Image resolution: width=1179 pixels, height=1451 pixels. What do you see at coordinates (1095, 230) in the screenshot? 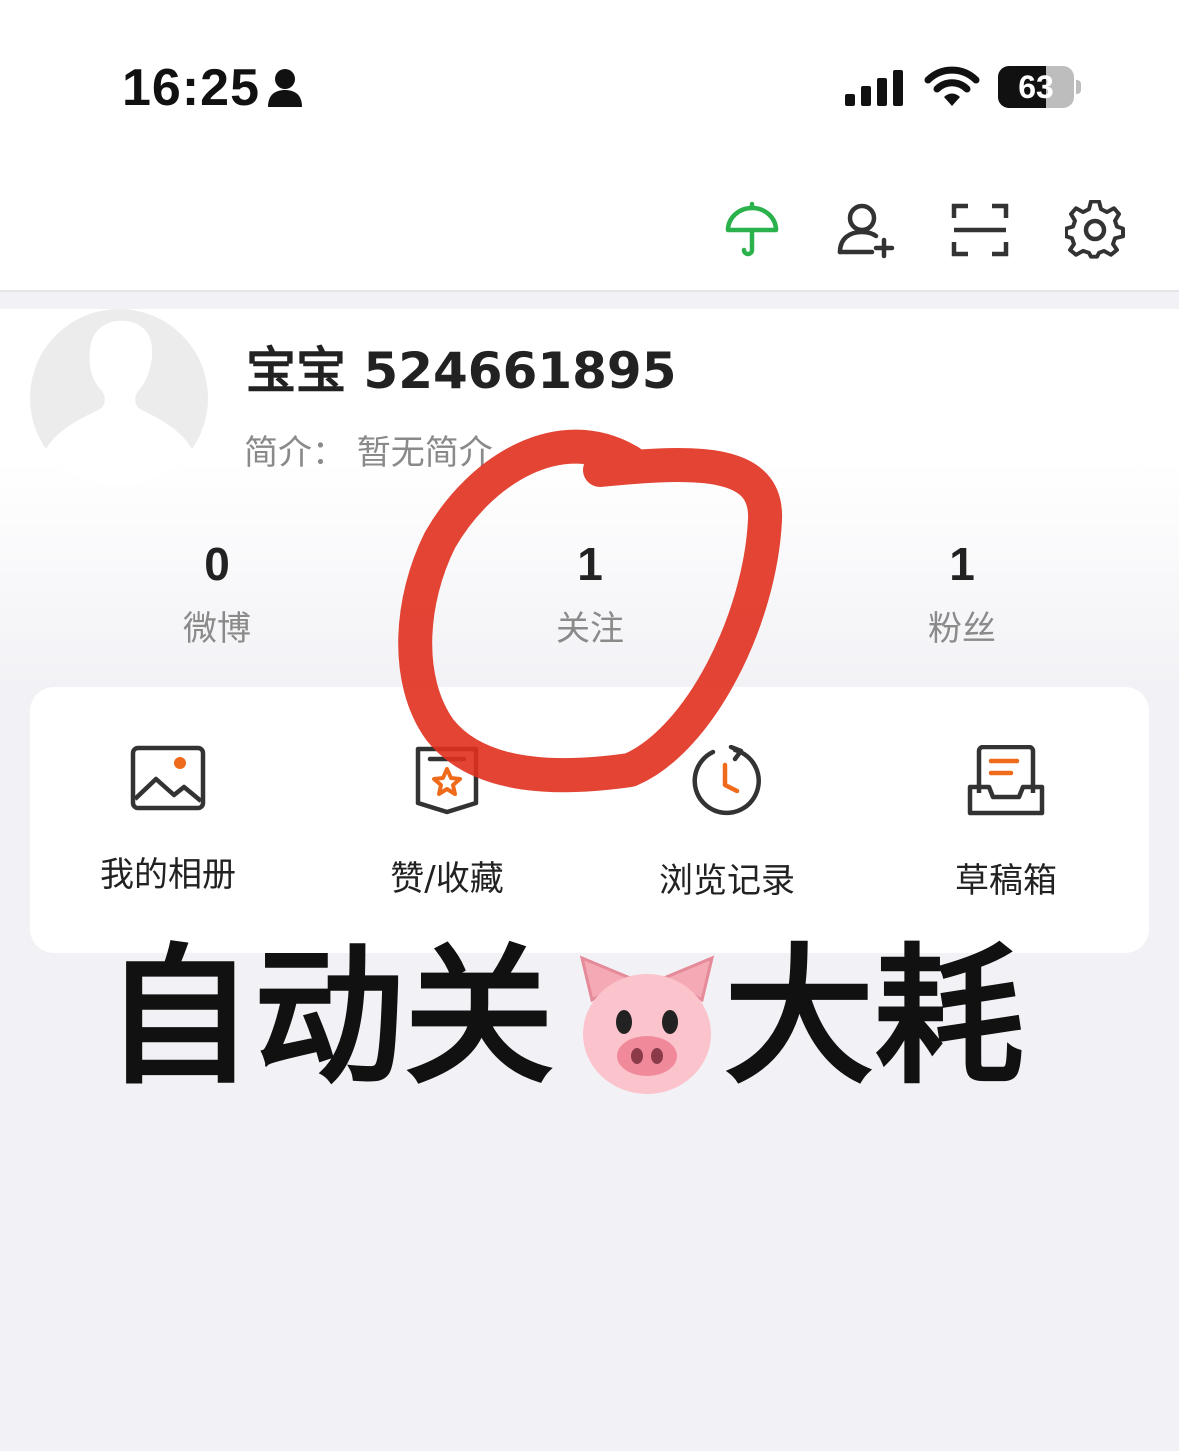
I see `settings-icon` at bounding box center [1095, 230].